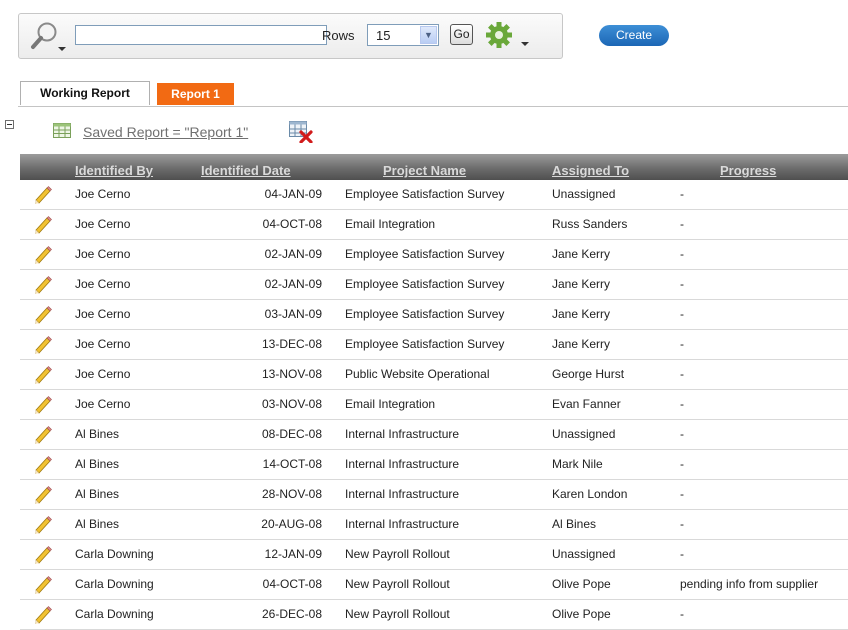 The image size is (848, 630). What do you see at coordinates (291, 614) in the screenshot?
I see `cell-identified-date: 26-DEC-08` at bounding box center [291, 614].